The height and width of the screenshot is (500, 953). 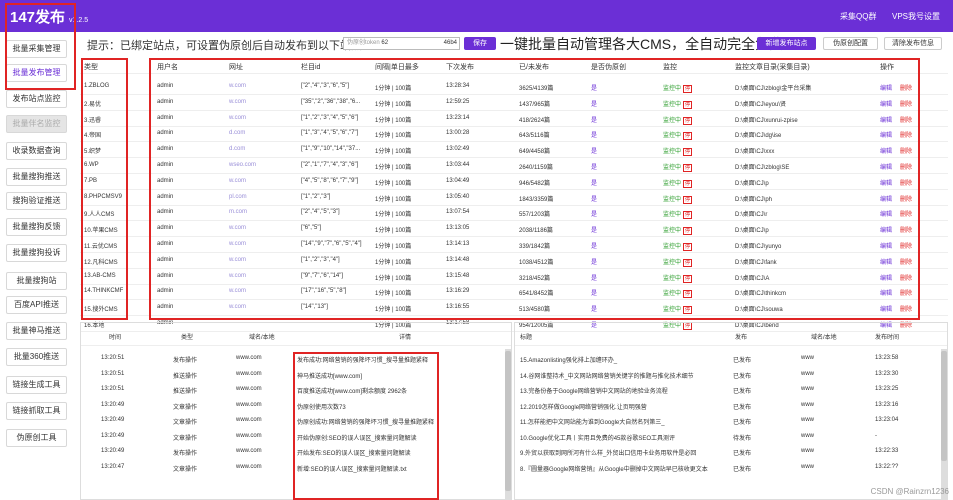 I want to click on sidebar-item-14: 链接生成工具, so click(x=36, y=385).